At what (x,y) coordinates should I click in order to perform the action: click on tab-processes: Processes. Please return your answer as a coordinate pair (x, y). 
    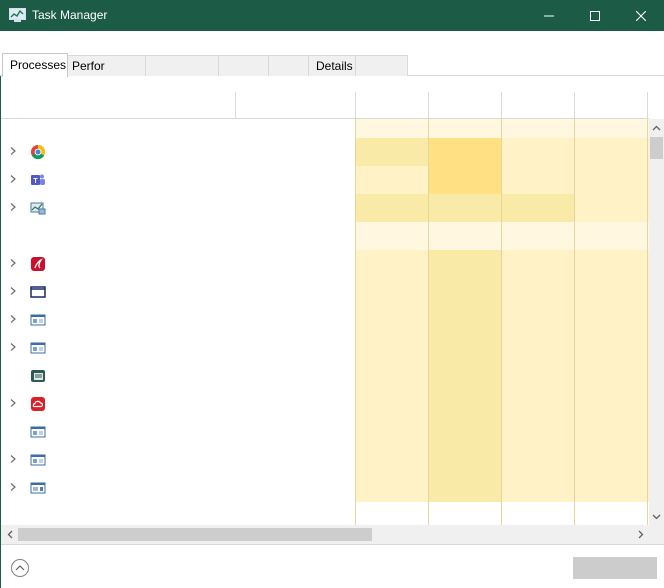
    Looking at the image, I should click on (35, 65).